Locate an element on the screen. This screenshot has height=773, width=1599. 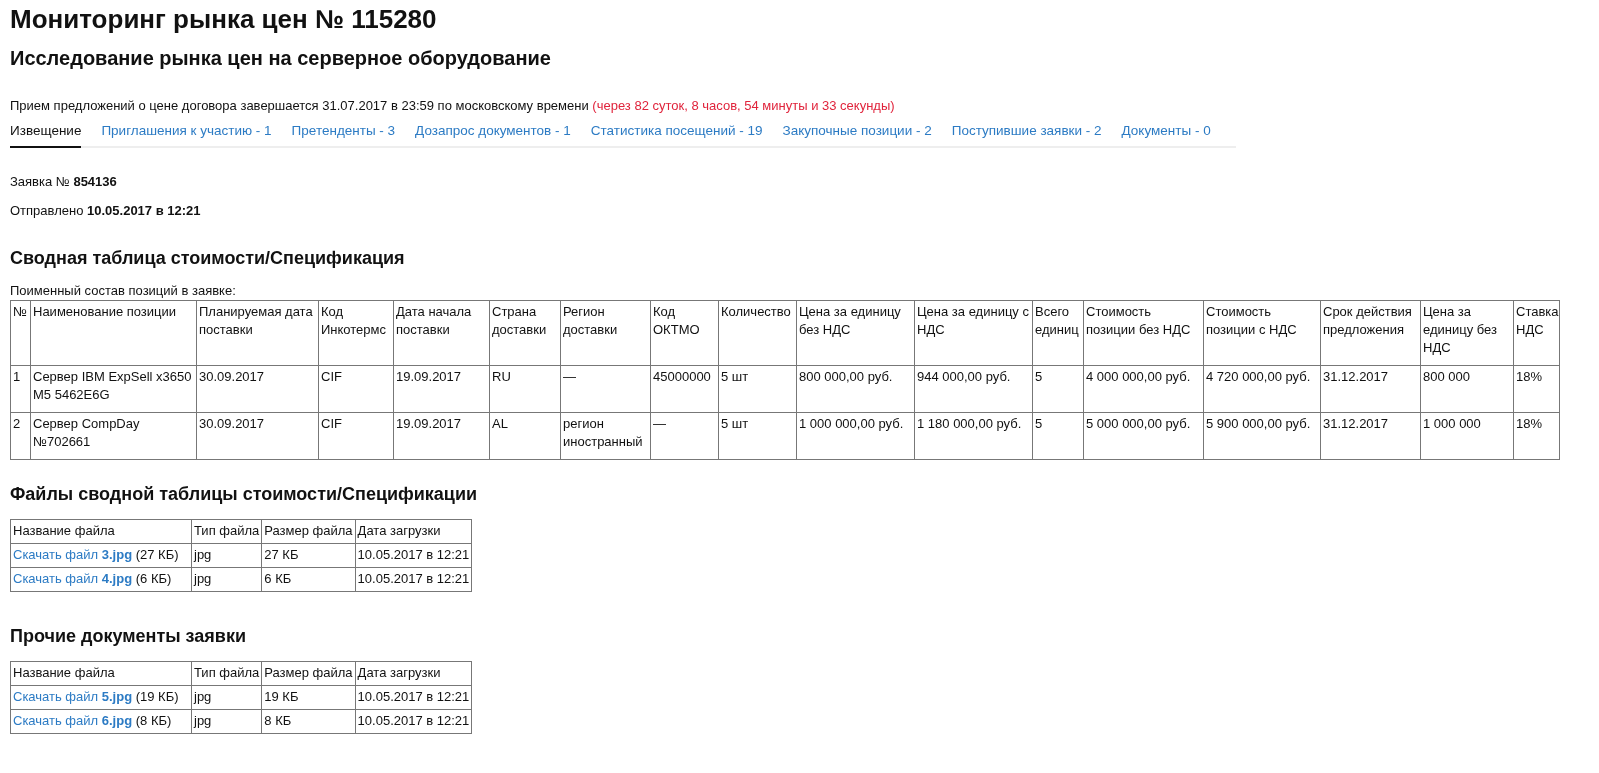
table-cell: 5 900 000,00 руб. is located at coordinates (1262, 436).